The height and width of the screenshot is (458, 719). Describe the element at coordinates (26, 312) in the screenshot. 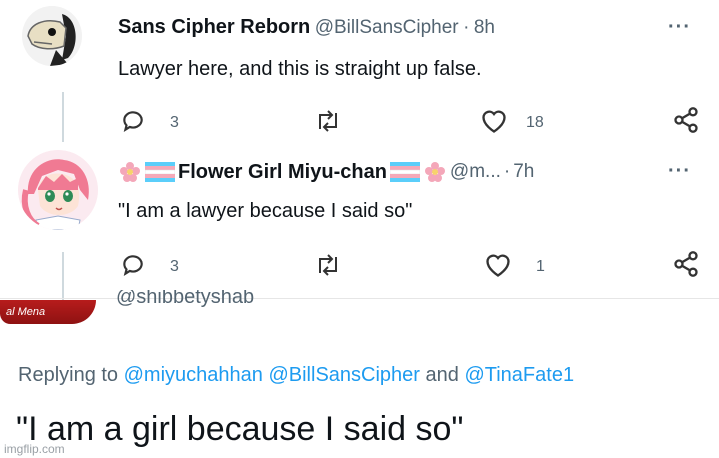

I see `avatar-text: al Mena` at that location.